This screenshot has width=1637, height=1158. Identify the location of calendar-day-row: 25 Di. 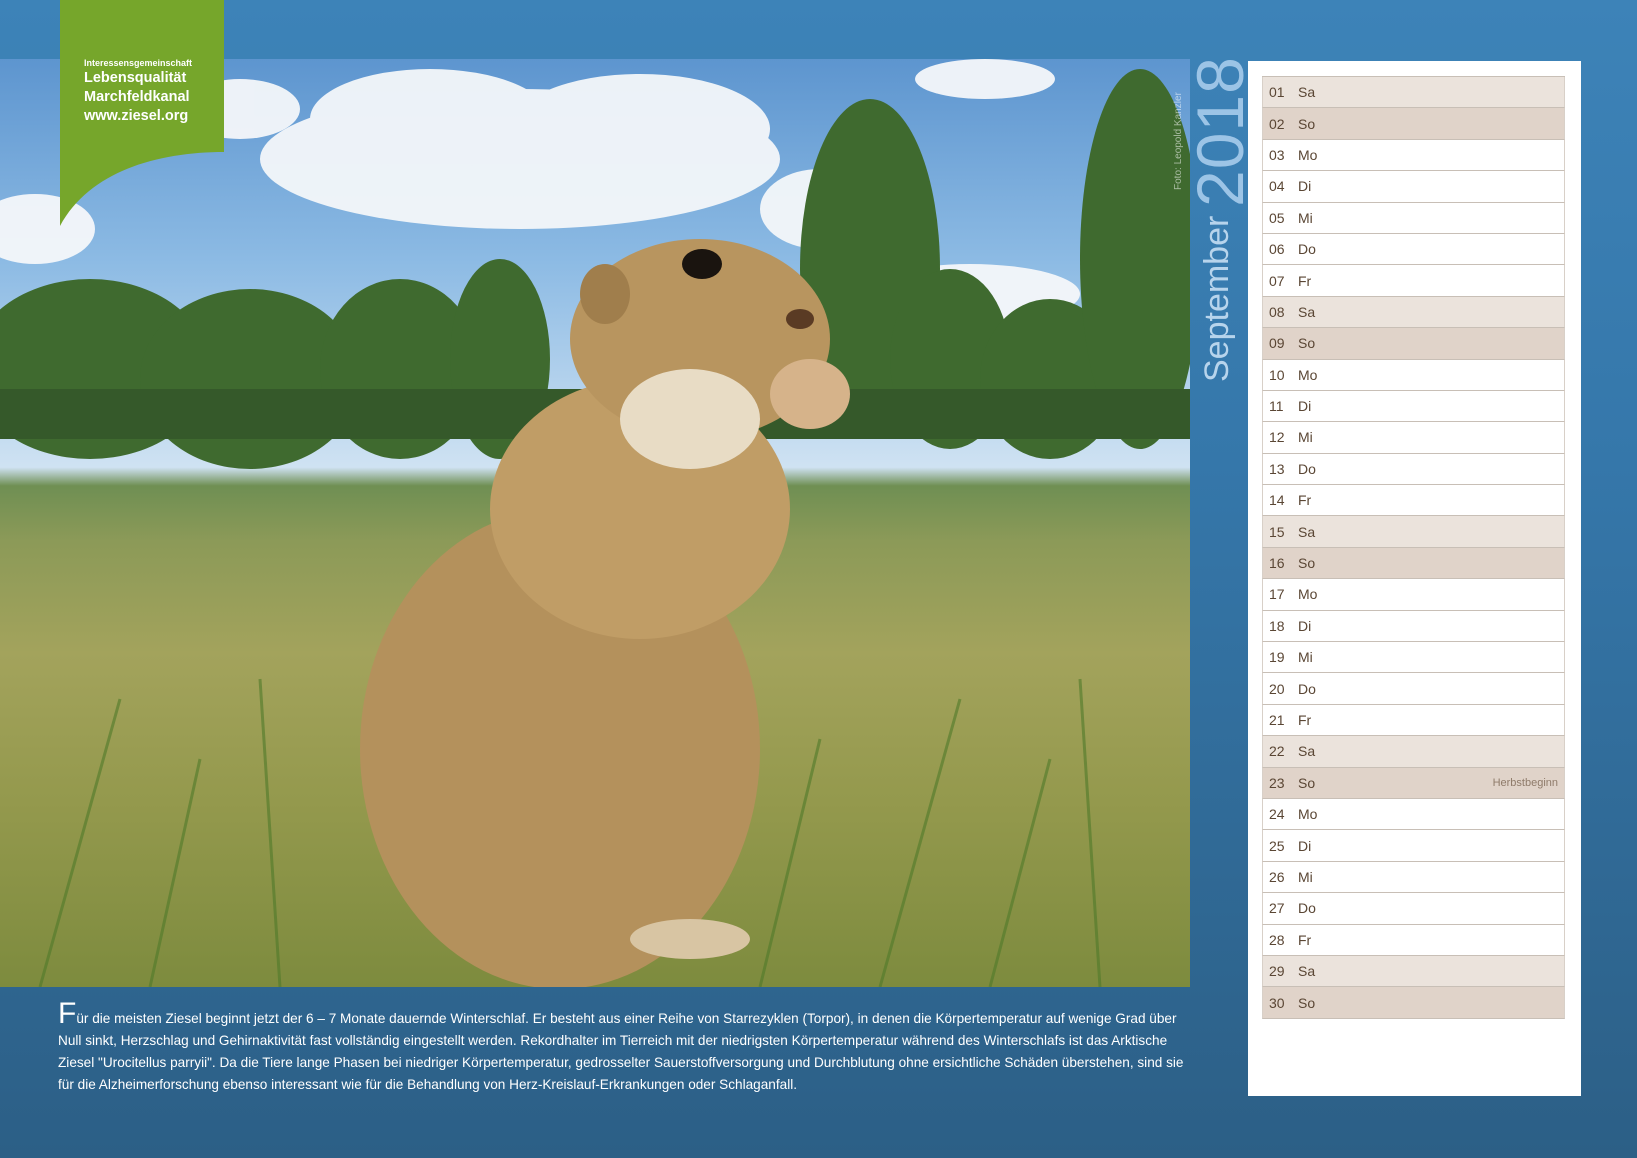
(1413, 846).